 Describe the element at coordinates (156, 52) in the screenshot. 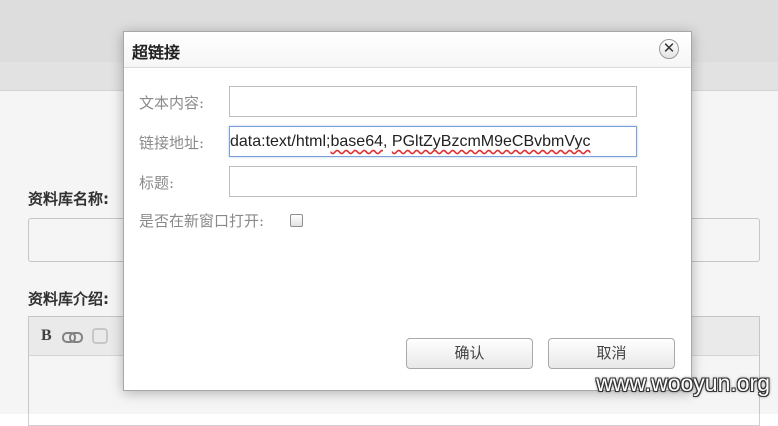

I see `dialog-title: 超链接` at that location.